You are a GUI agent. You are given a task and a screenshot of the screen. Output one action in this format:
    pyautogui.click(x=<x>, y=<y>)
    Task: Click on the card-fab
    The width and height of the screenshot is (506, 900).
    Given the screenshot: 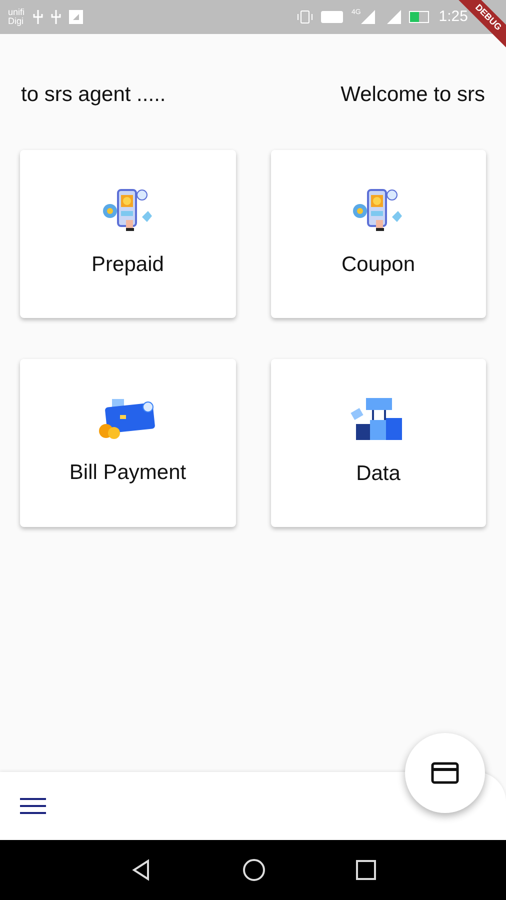 What is the action you would take?
    pyautogui.click(x=445, y=773)
    